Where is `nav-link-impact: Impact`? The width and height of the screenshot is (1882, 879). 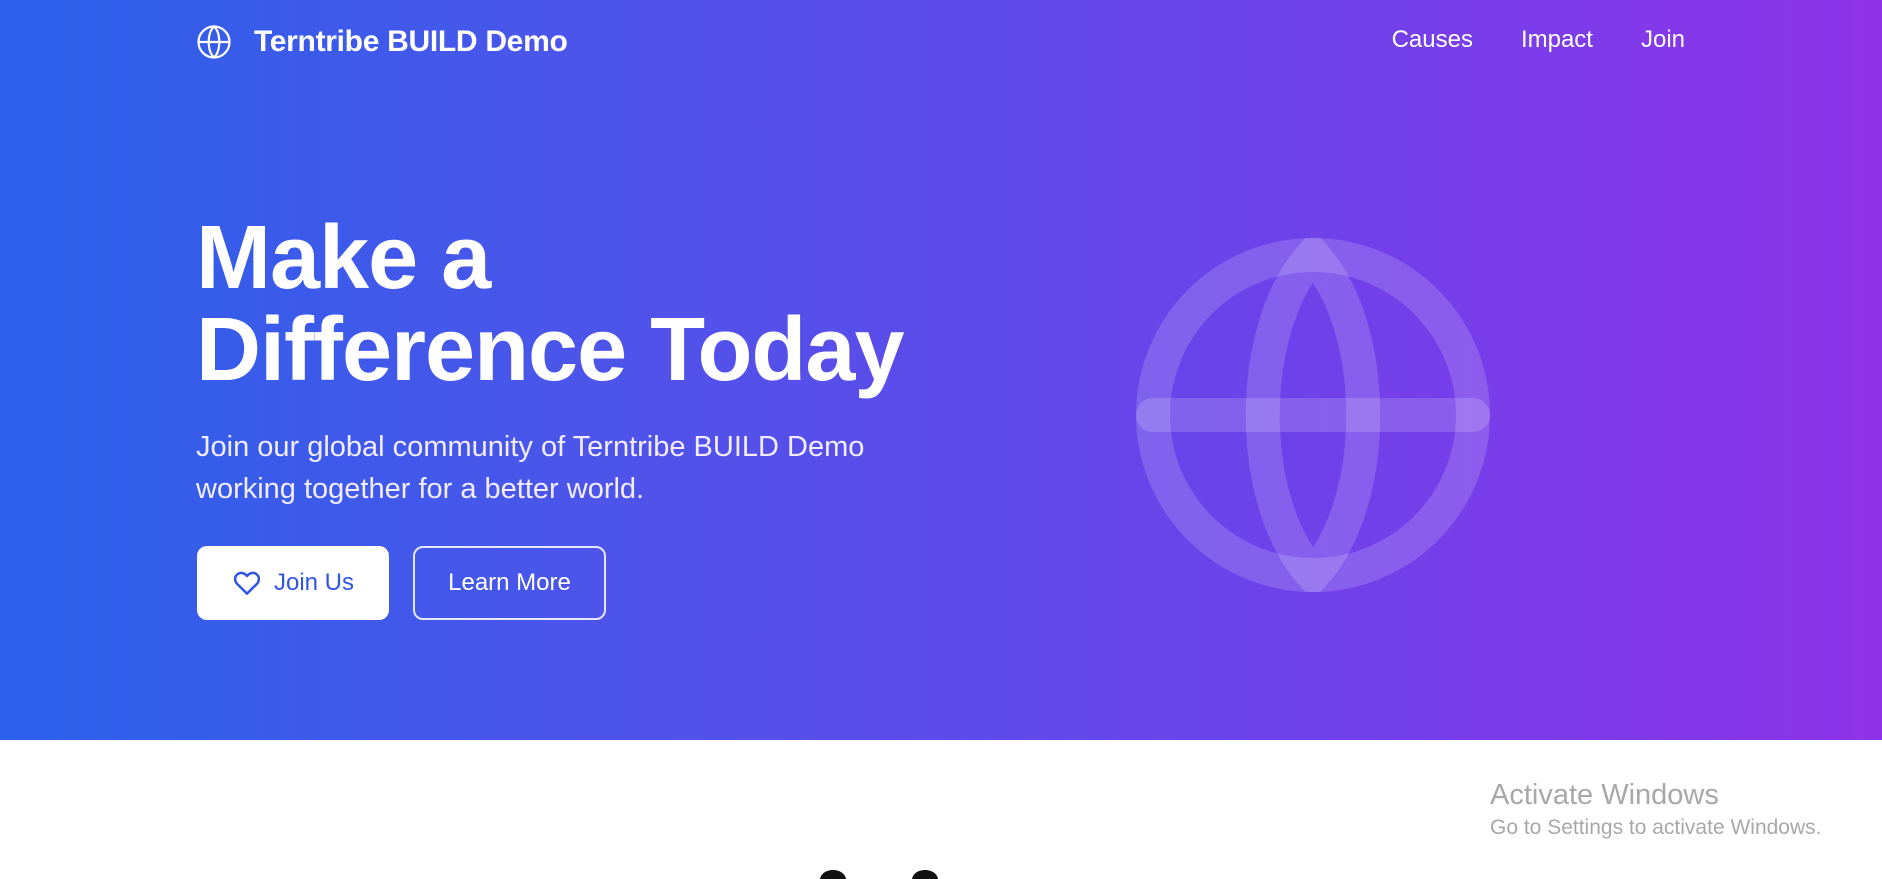 nav-link-impact: Impact is located at coordinates (1557, 40).